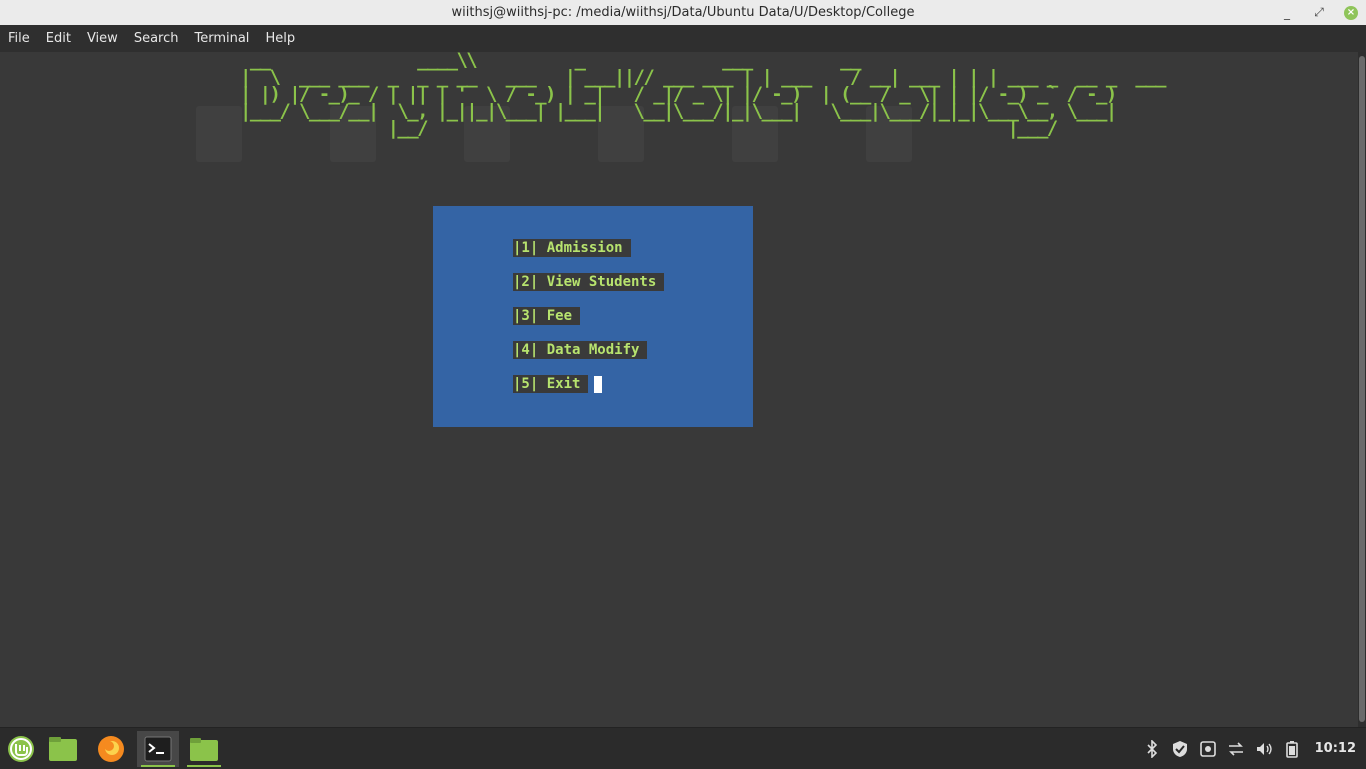 The width and height of the screenshot is (1366, 769). I want to click on terminal-launcher, so click(158, 749).